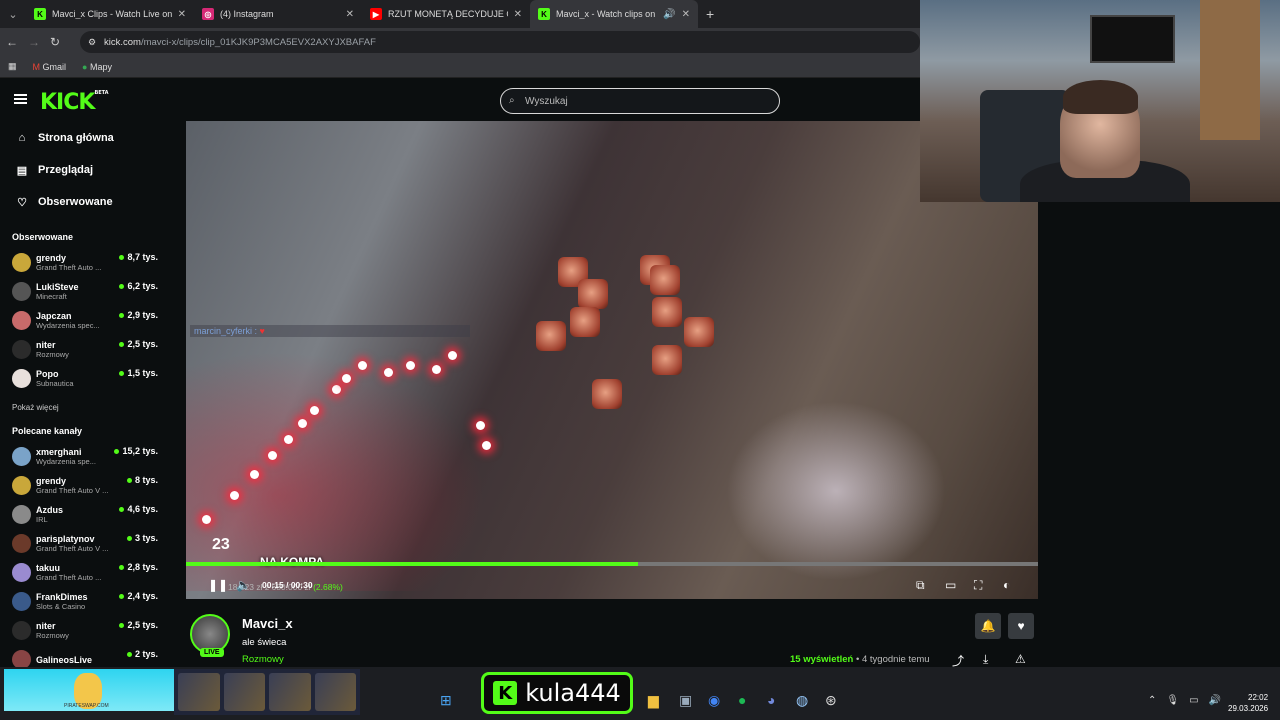  Describe the element at coordinates (92, 42) in the screenshot. I see `site-info-icon: ⚙` at that location.